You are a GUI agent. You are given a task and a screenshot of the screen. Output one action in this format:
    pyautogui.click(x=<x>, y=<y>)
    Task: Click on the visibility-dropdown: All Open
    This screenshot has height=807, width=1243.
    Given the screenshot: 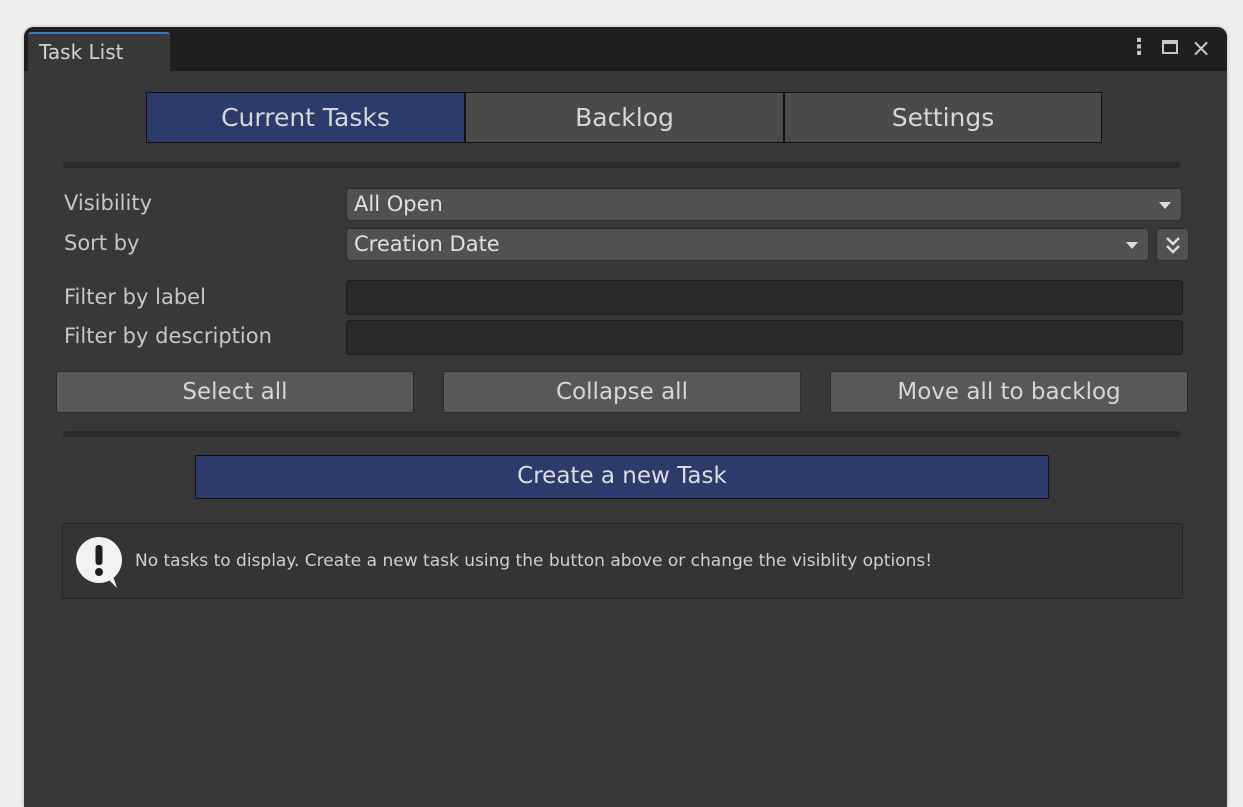 What is the action you would take?
    pyautogui.click(x=764, y=204)
    